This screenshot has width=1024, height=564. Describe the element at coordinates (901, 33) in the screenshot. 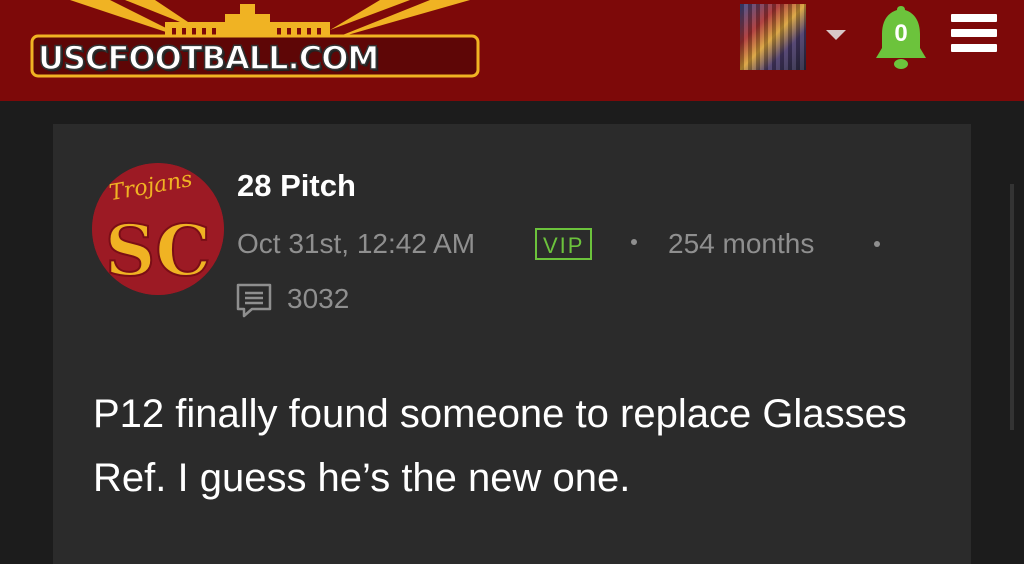

I see `notification-count: 0` at that location.